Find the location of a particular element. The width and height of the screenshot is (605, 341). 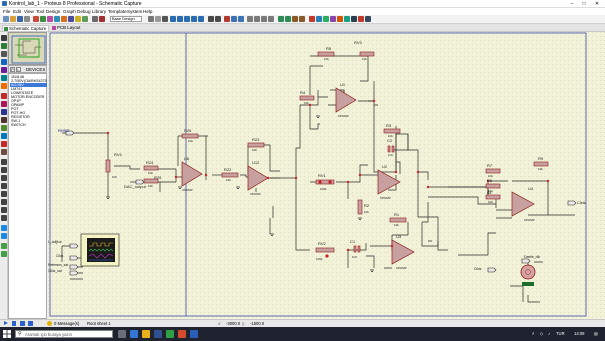

box-icon is located at coordinates (4, 170).